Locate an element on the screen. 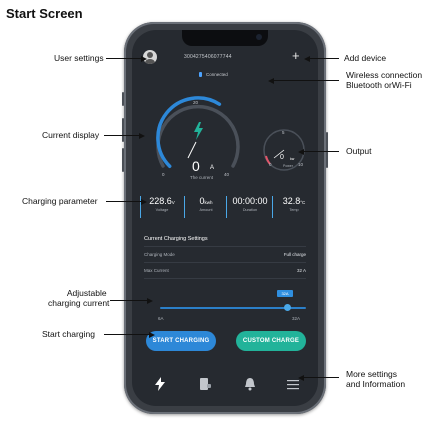 The height and width of the screenshot is (421, 434). custom-charge-button: CUSTOM CHARGE is located at coordinates (271, 341).